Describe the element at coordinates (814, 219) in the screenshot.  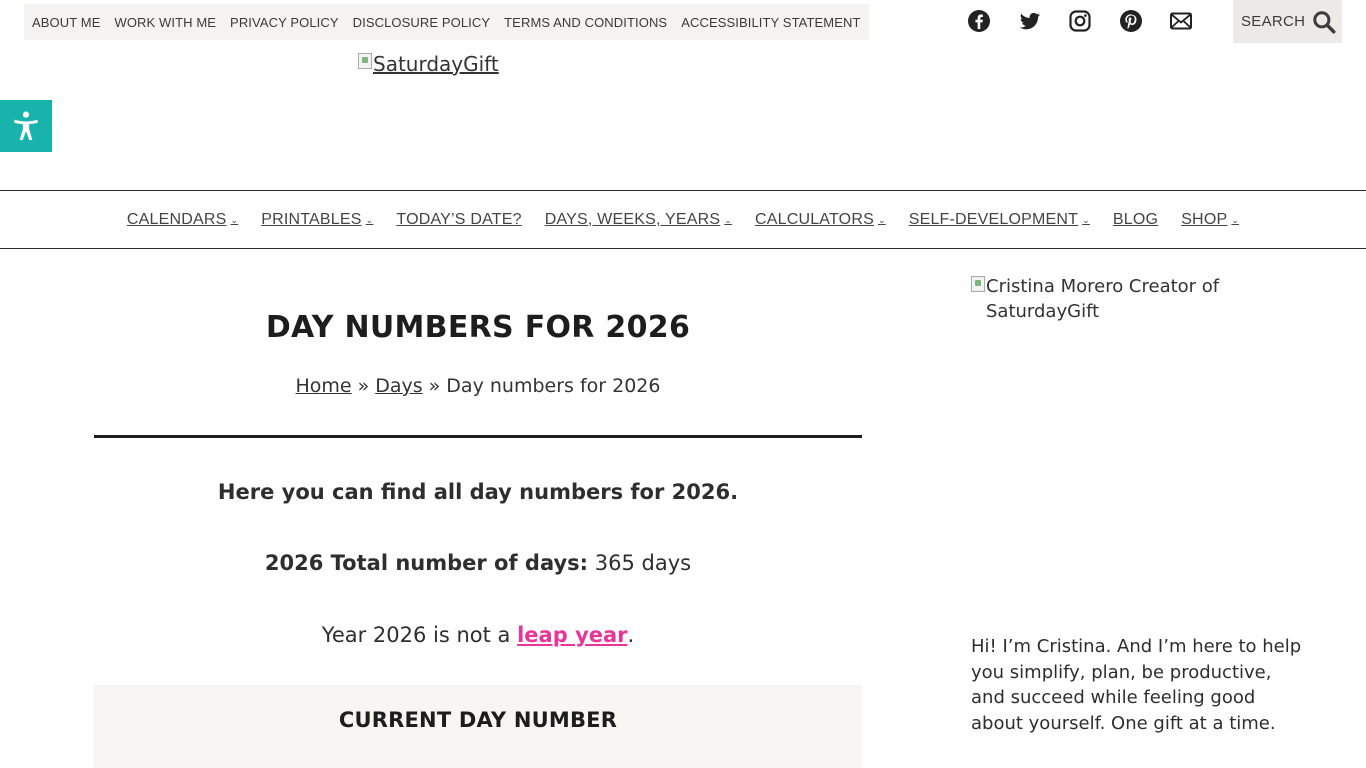
I see `nav-label: CALCULATORS` at that location.